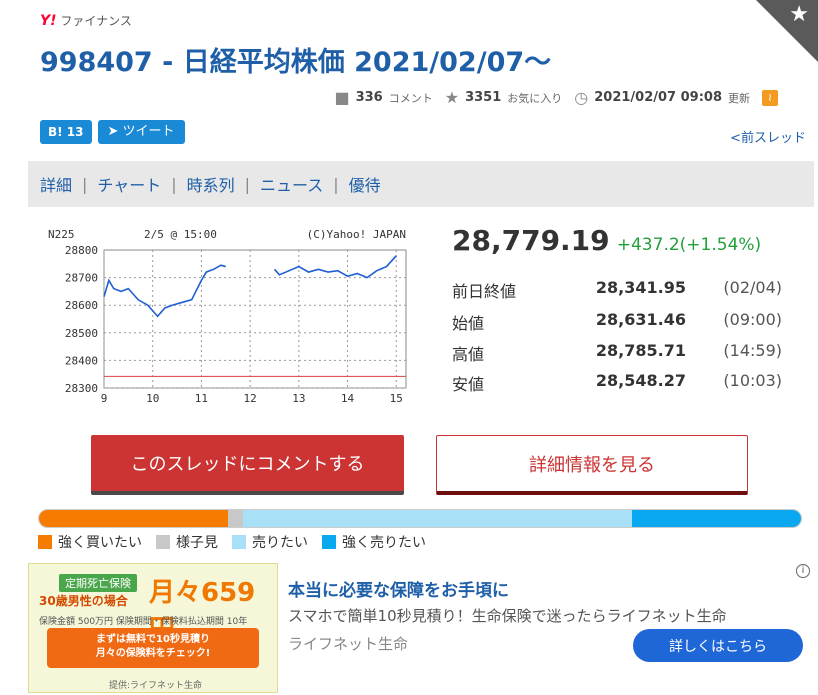 This screenshot has width=818, height=695. I want to click on sentiment-legend: 強く買いたい 様子見 売りたい 強く売りたい, so click(232, 542).